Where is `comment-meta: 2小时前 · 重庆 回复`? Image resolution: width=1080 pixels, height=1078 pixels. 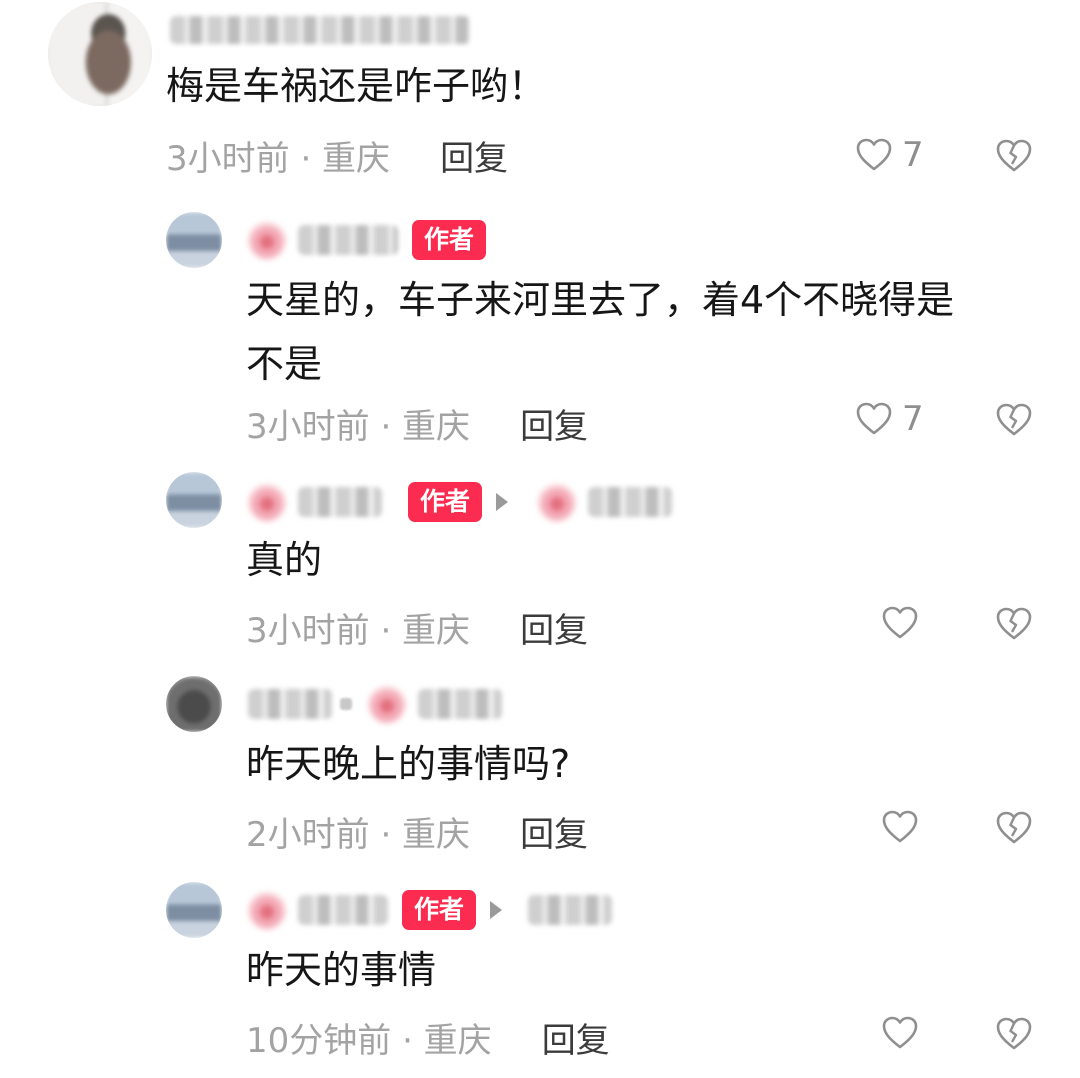 comment-meta: 2小时前 · 重庆 回复 is located at coordinates (417, 831).